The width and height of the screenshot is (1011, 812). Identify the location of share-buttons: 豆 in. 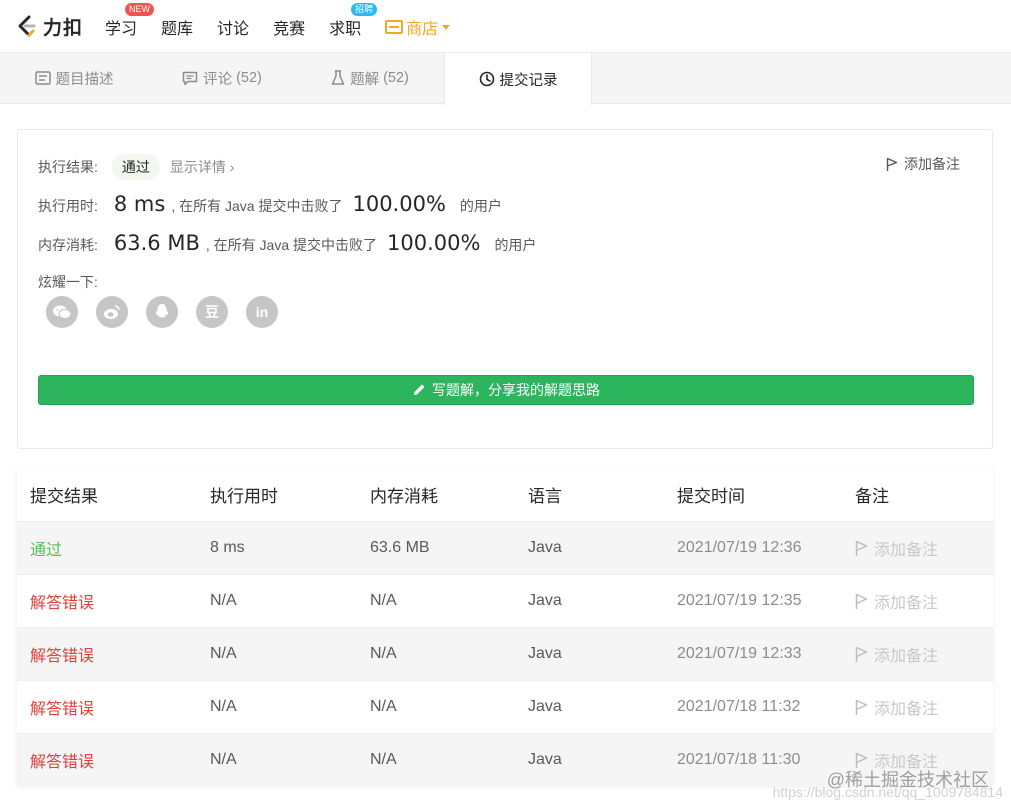
(171, 312).